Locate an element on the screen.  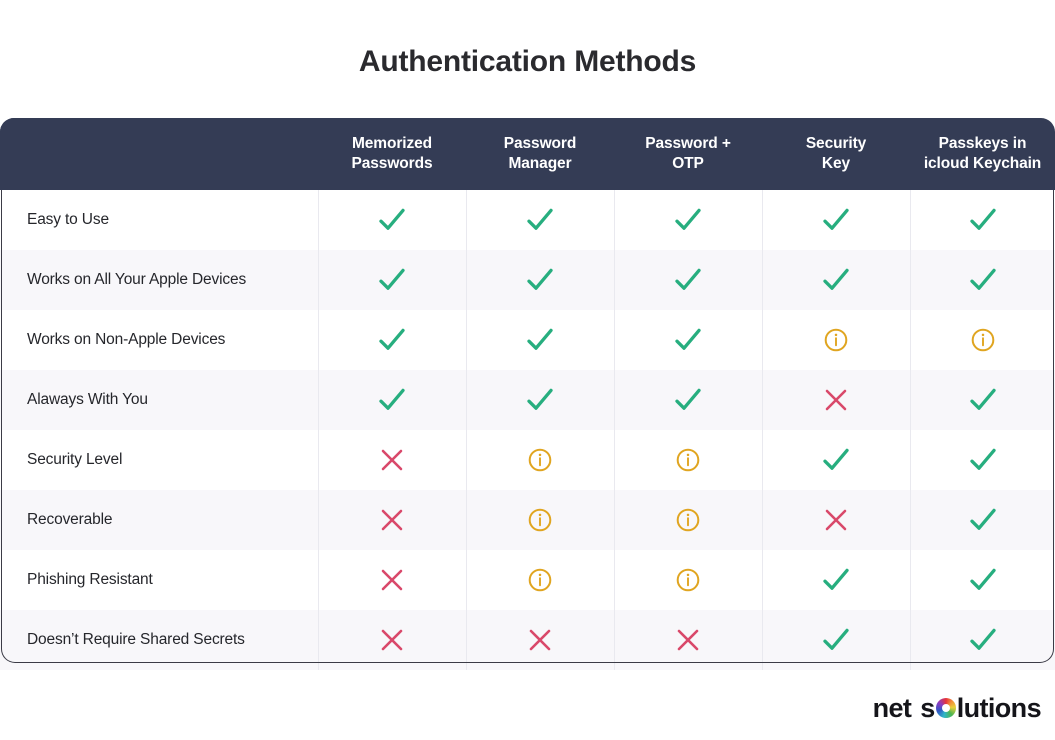
column-header-line1: Security is located at coordinates (836, 144).